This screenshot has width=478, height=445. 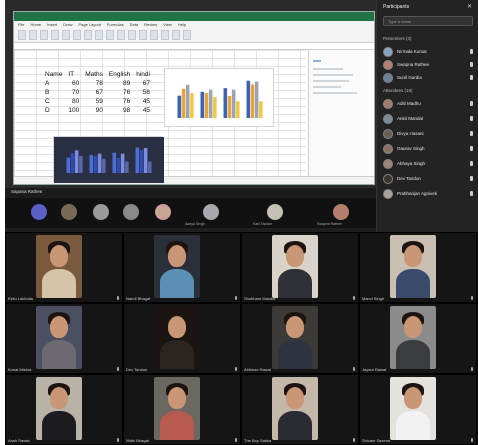 What do you see at coordinates (150, 24) in the screenshot?
I see `ribbon-tab: Review` at bounding box center [150, 24].